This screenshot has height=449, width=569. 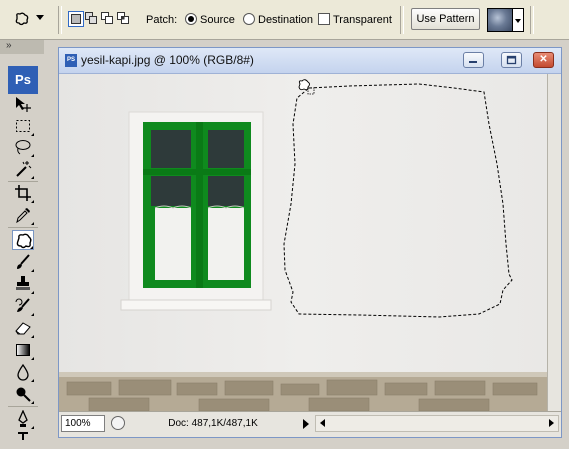 I want to click on stamp-icon, so click(x=23, y=283).